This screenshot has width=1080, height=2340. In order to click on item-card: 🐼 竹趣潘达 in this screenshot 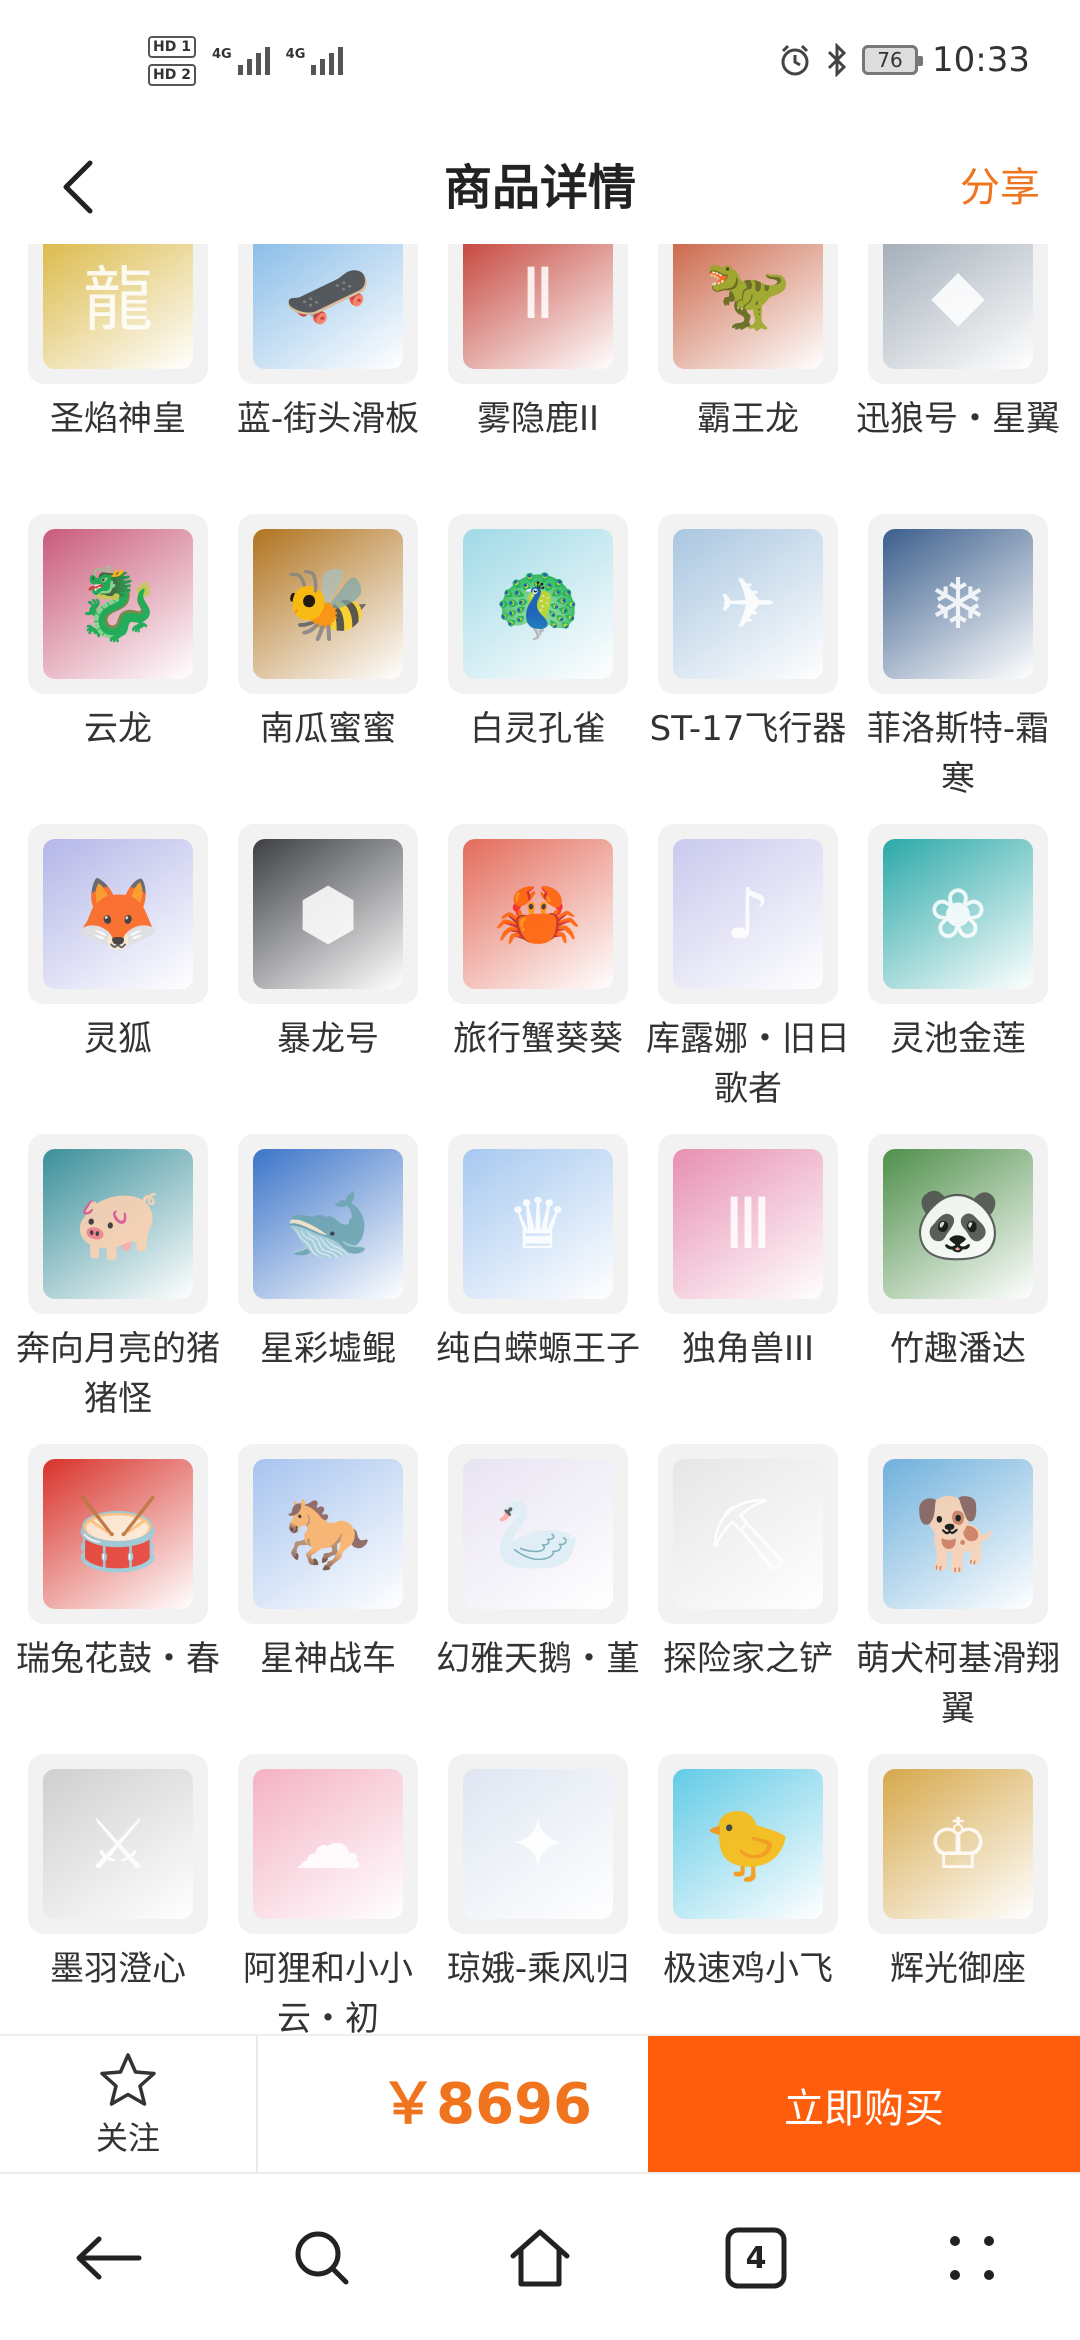, I will do `click(958, 1289)`.